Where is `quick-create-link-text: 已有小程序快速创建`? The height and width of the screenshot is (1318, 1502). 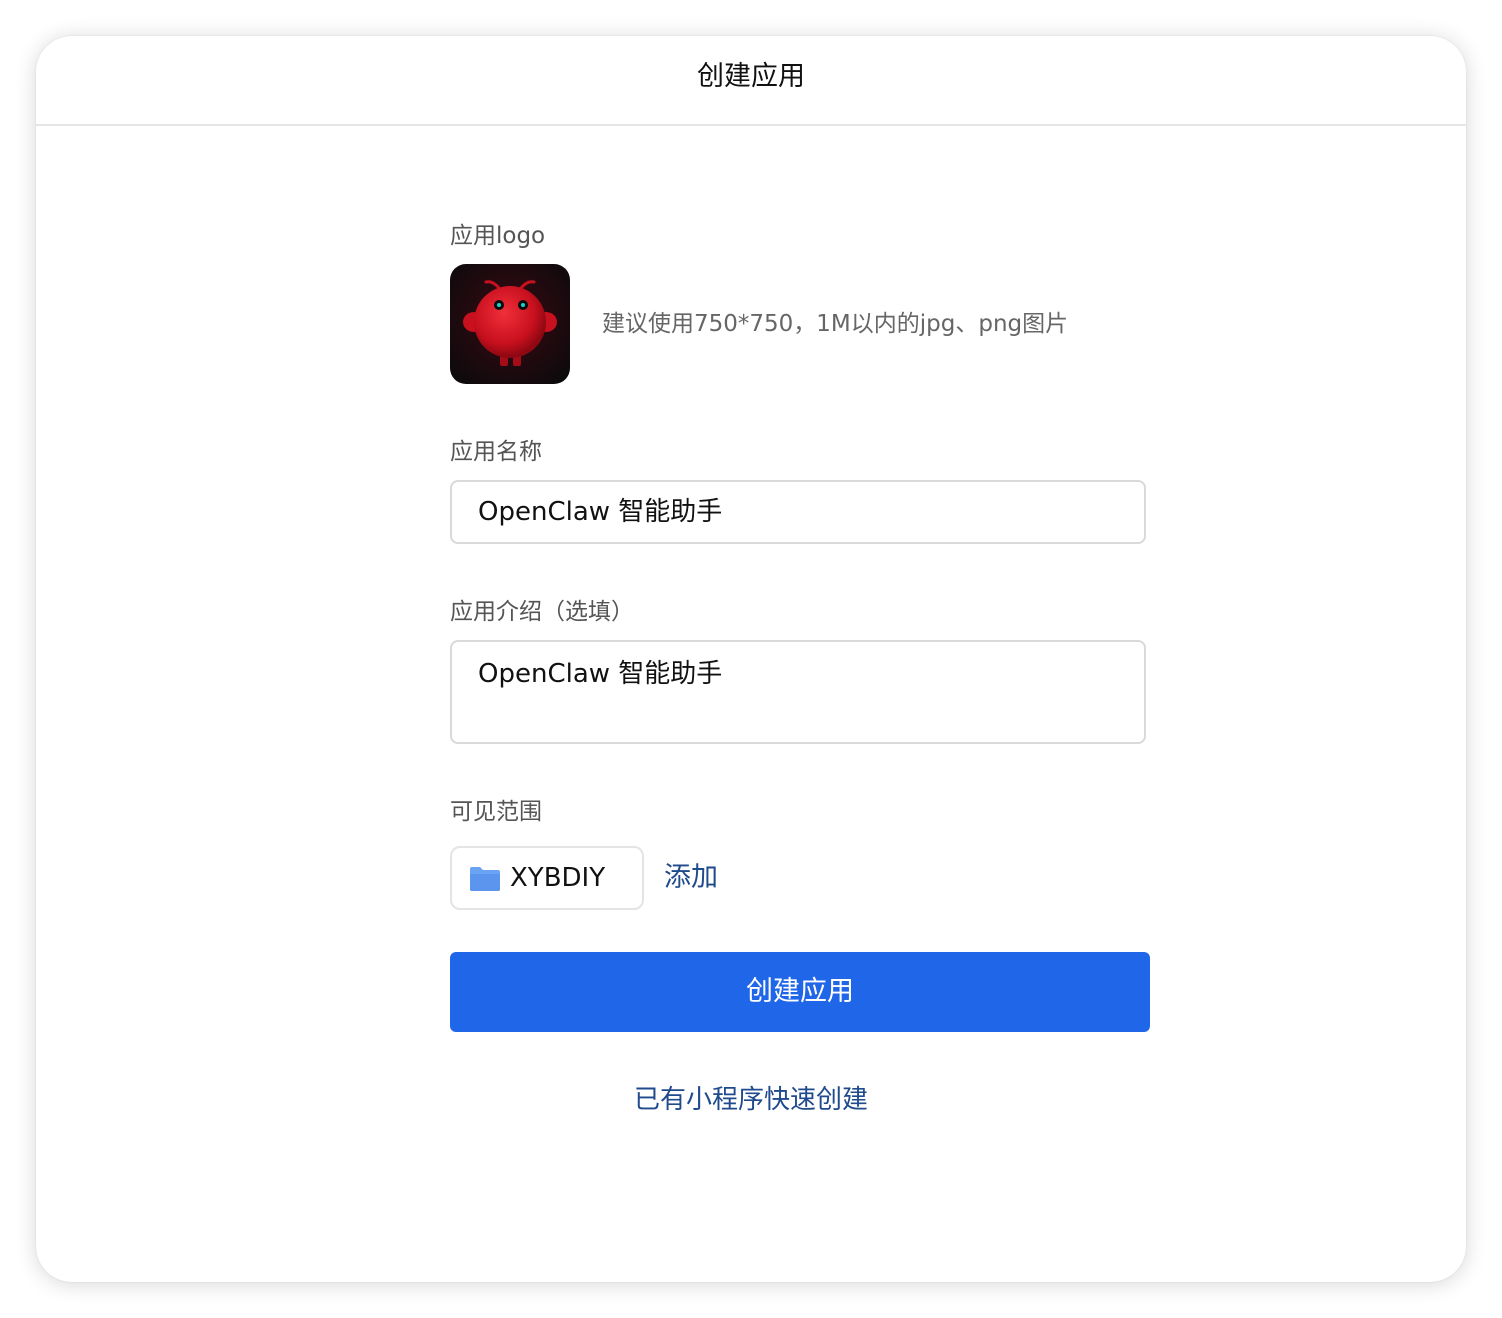
quick-create-link-text: 已有小程序快速创建 is located at coordinates (751, 1100).